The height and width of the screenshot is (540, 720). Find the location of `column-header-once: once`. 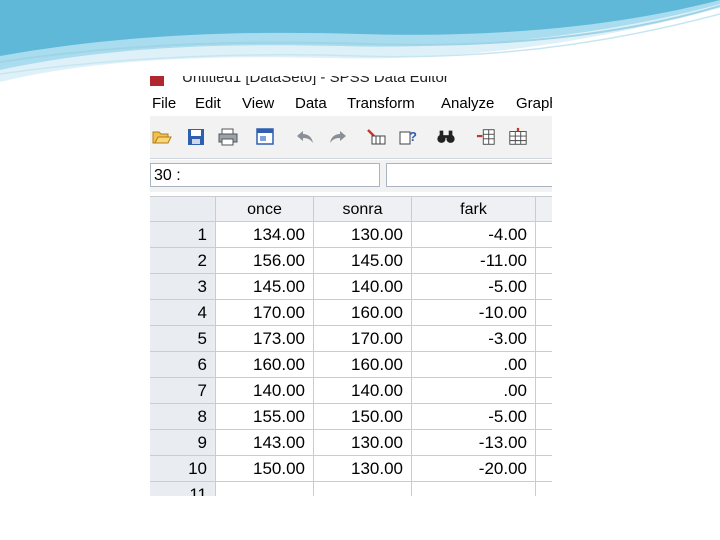

column-header-once: once is located at coordinates (265, 209).